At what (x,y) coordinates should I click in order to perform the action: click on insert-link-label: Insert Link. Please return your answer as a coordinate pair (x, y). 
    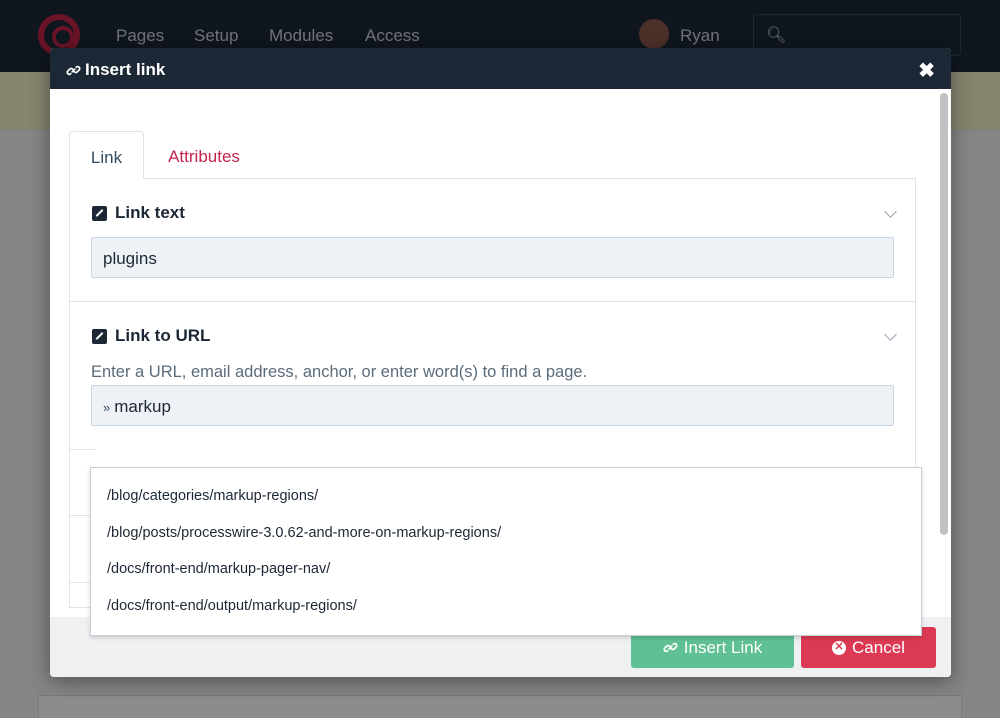
    Looking at the image, I should click on (723, 647).